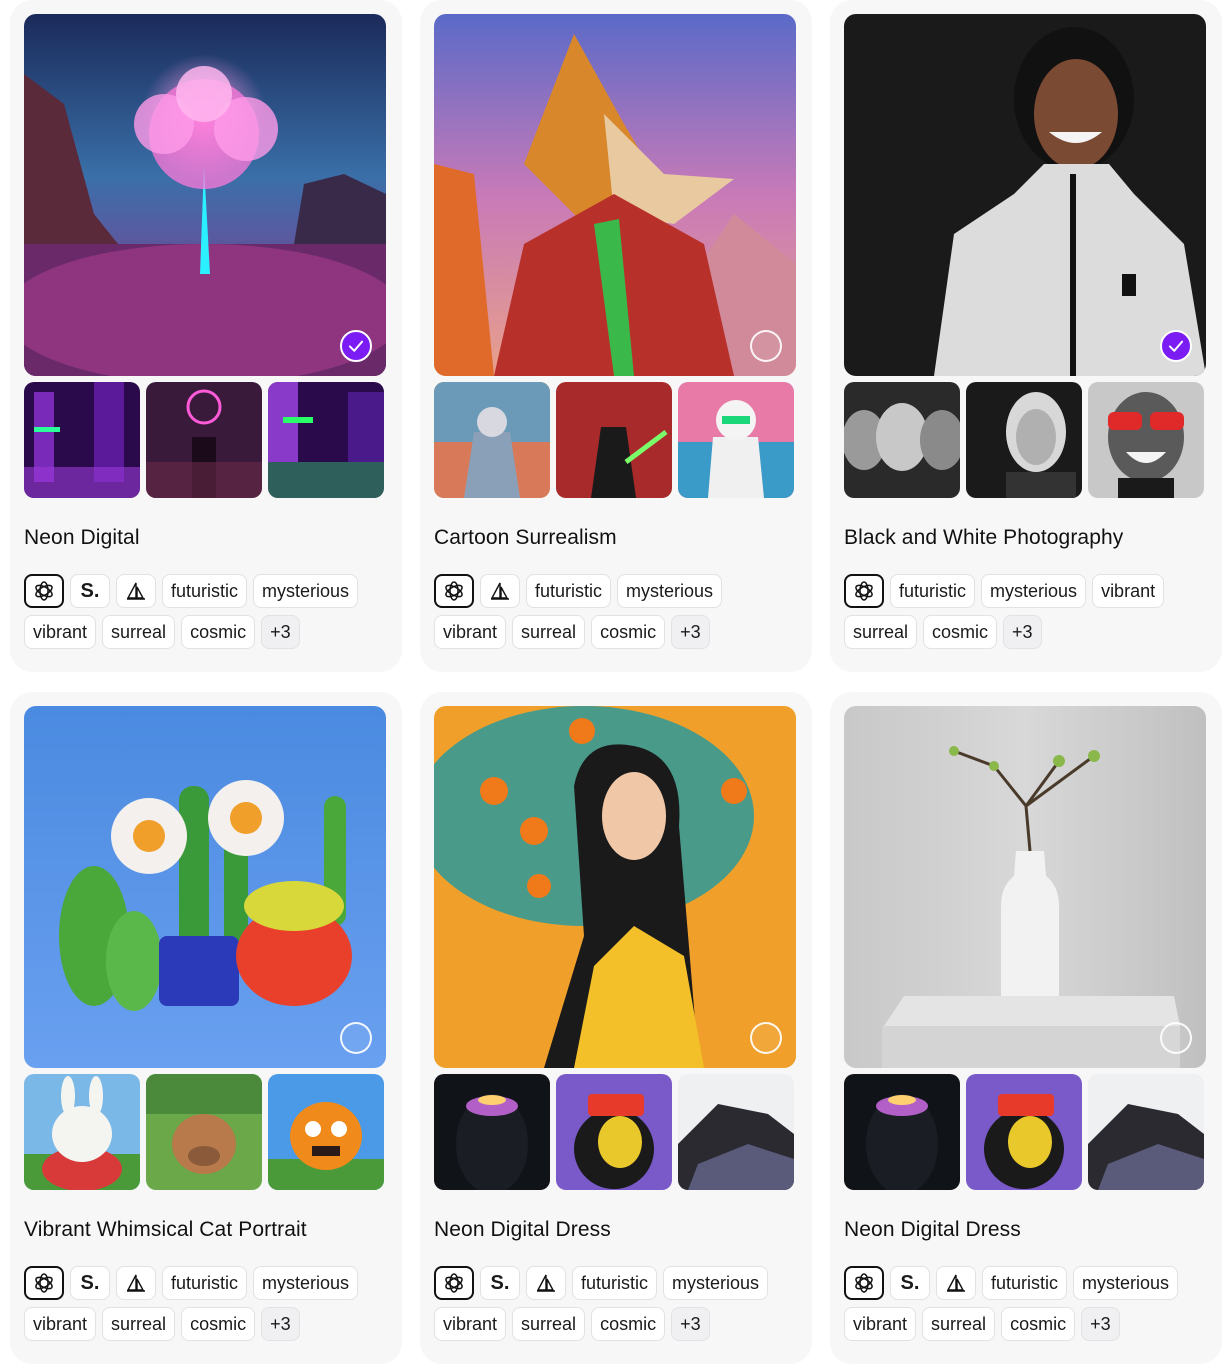 This screenshot has height=1364, width=1228. What do you see at coordinates (522, 1229) in the screenshot?
I see `style-title: Neon Digital Dress` at bounding box center [522, 1229].